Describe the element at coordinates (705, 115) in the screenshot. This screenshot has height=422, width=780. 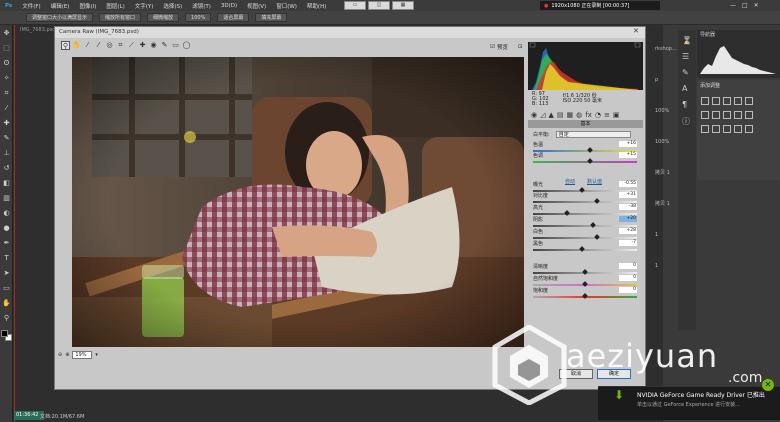
I see `hue-icon` at that location.